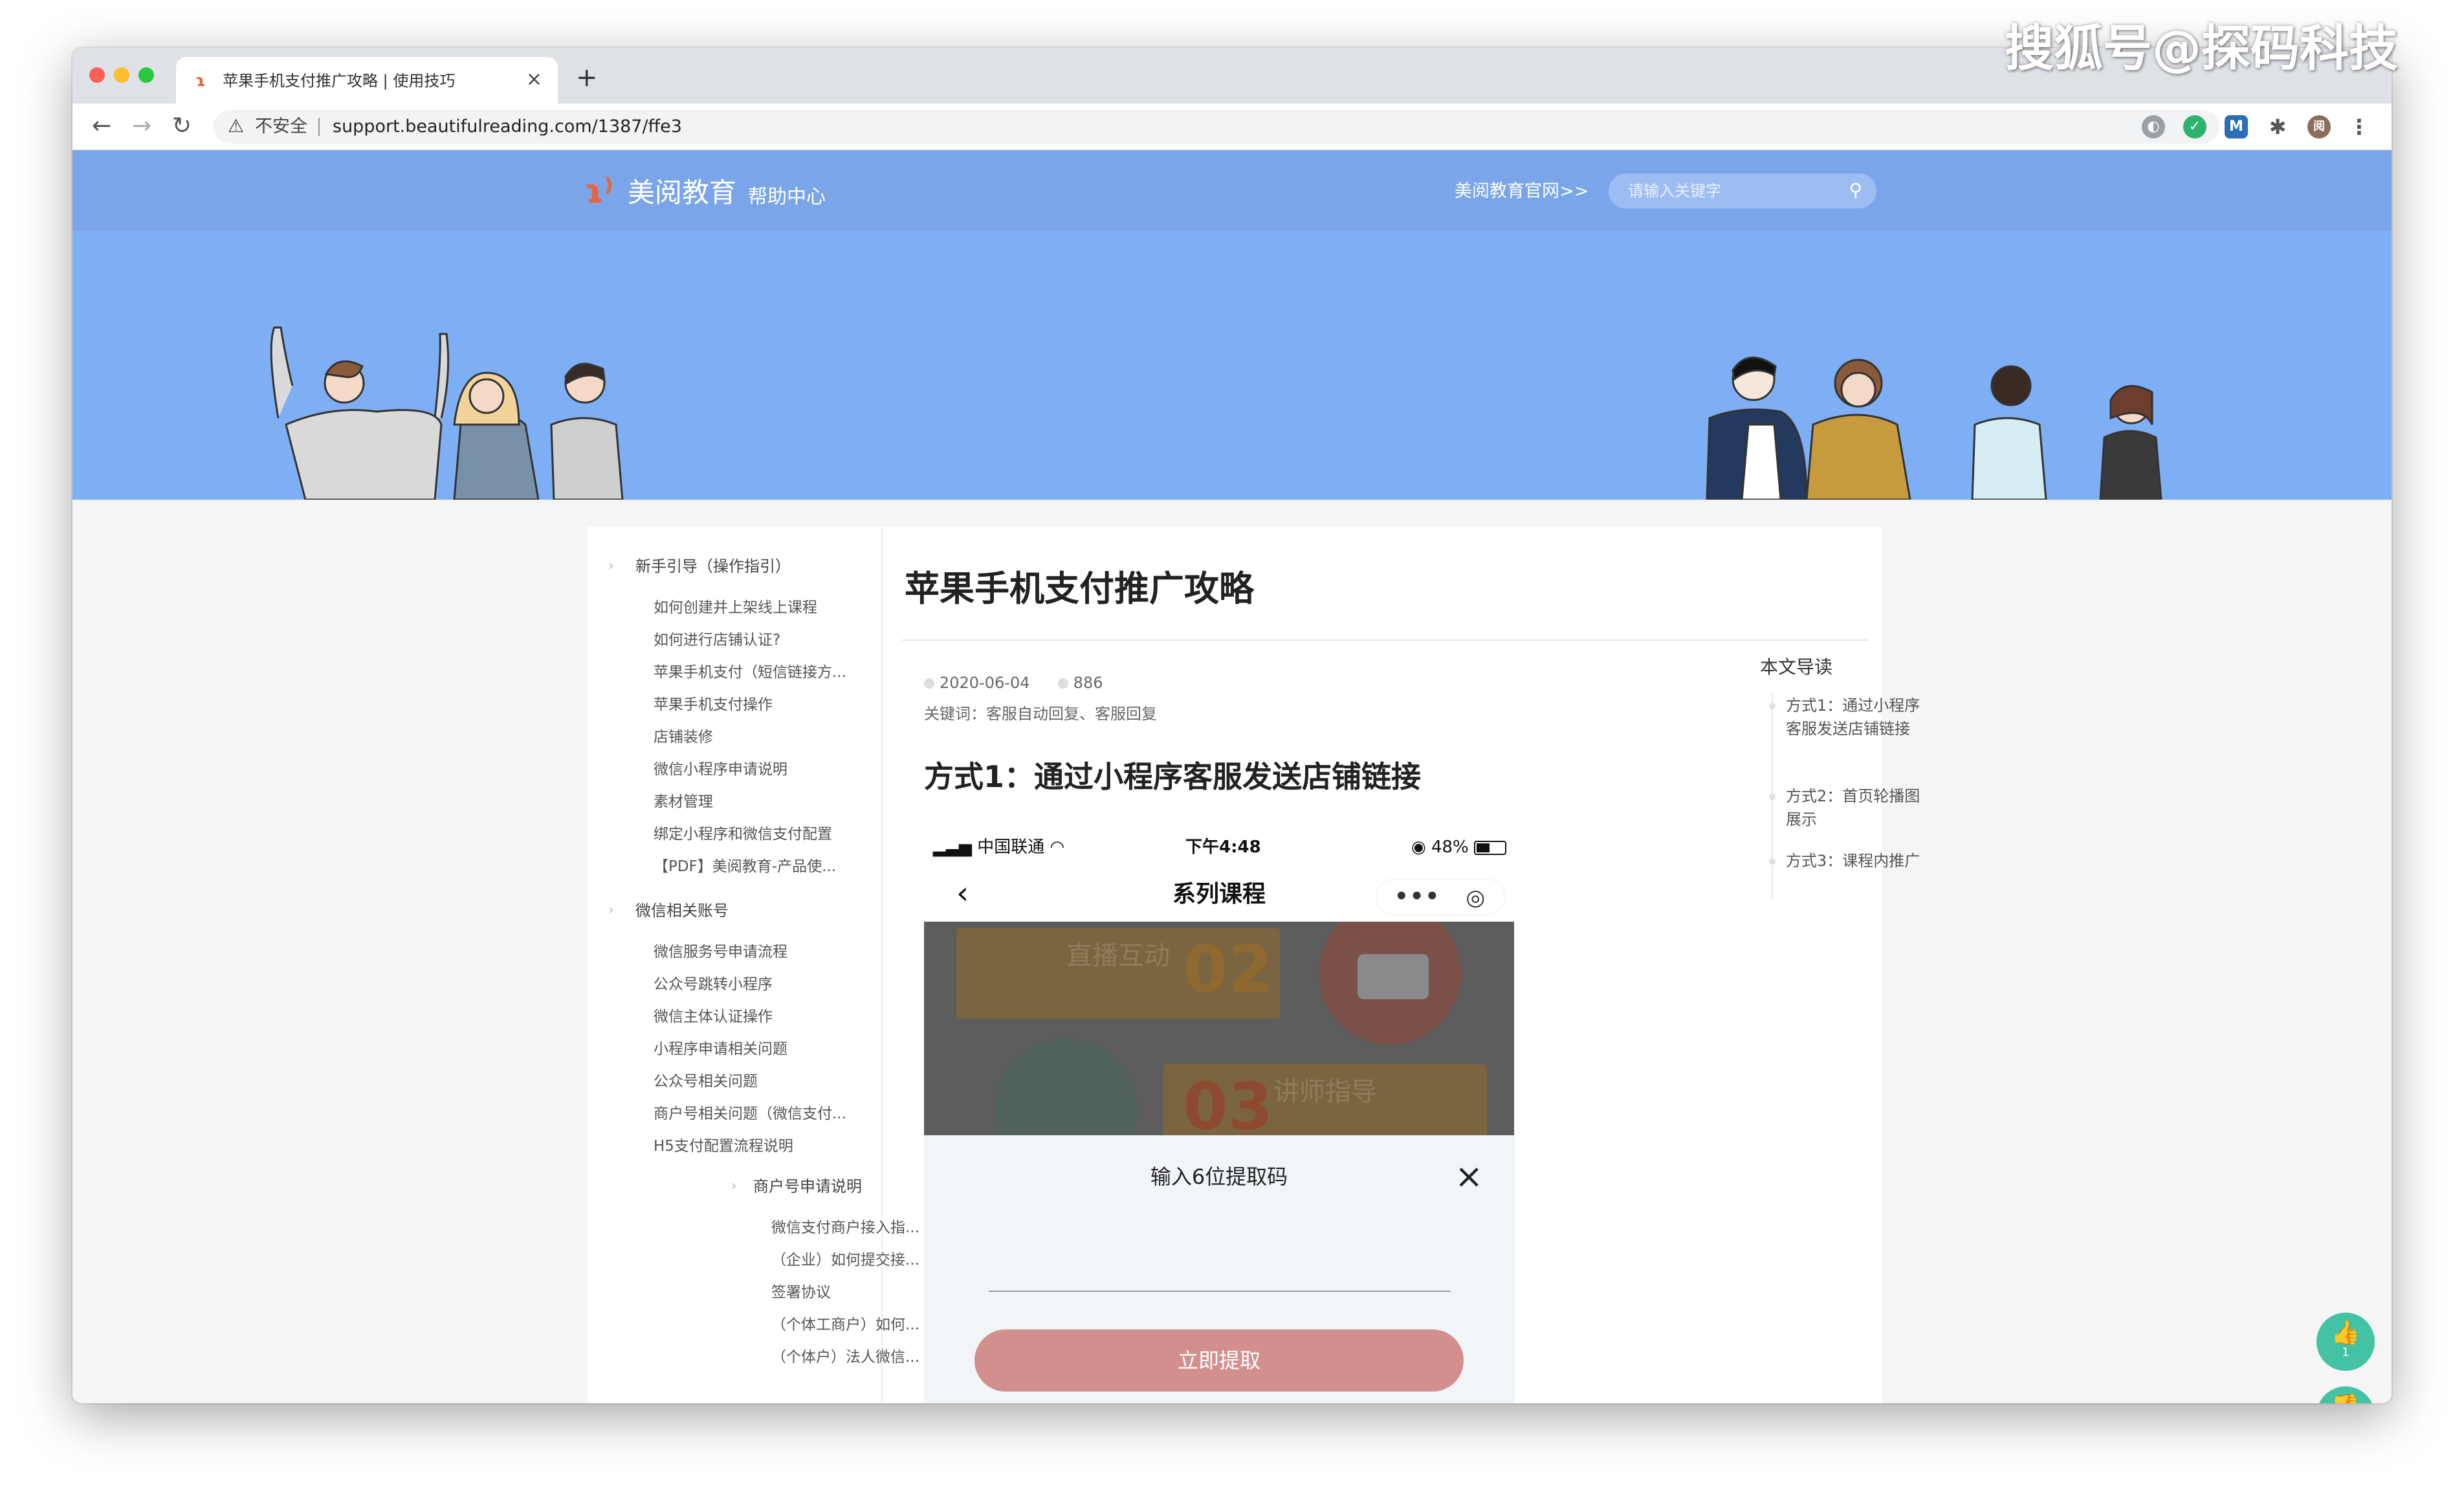 The width and height of the screenshot is (2464, 1499). I want to click on signal-bars-icon: ▂▃▅, so click(952, 847).